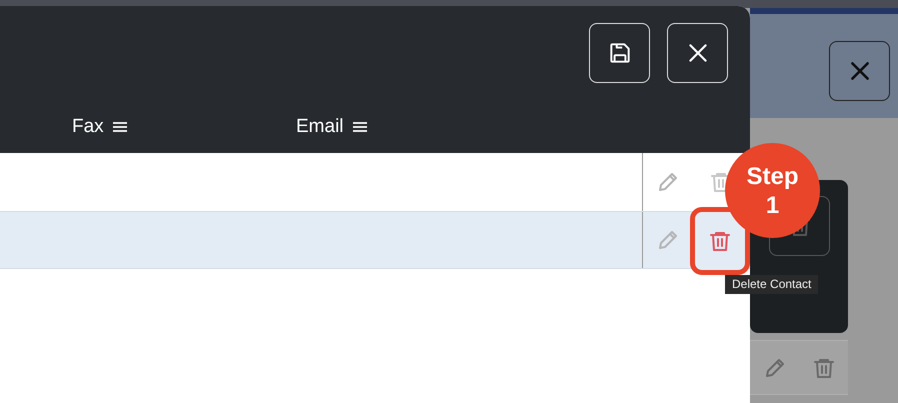 This screenshot has height=403, width=898. Describe the element at coordinates (619, 53) in the screenshot. I see `save-button` at that location.